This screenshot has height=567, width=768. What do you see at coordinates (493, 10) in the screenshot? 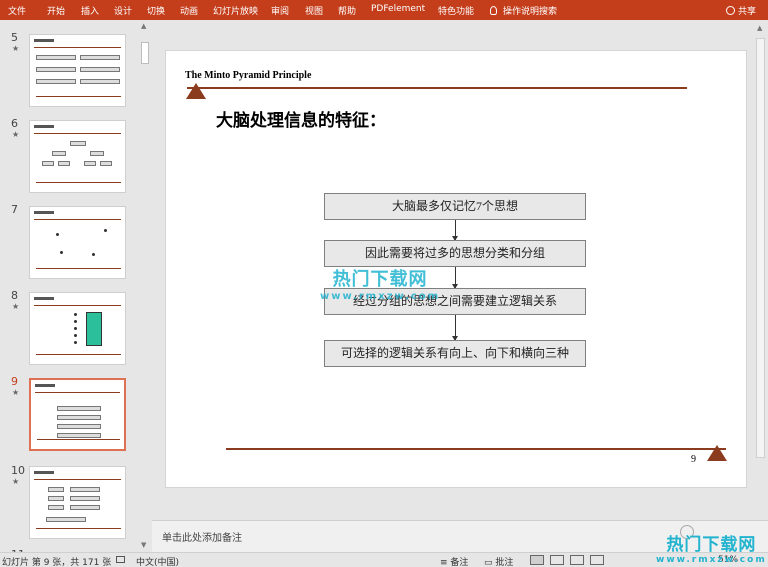
I see `lightbulb-icon` at bounding box center [493, 10].